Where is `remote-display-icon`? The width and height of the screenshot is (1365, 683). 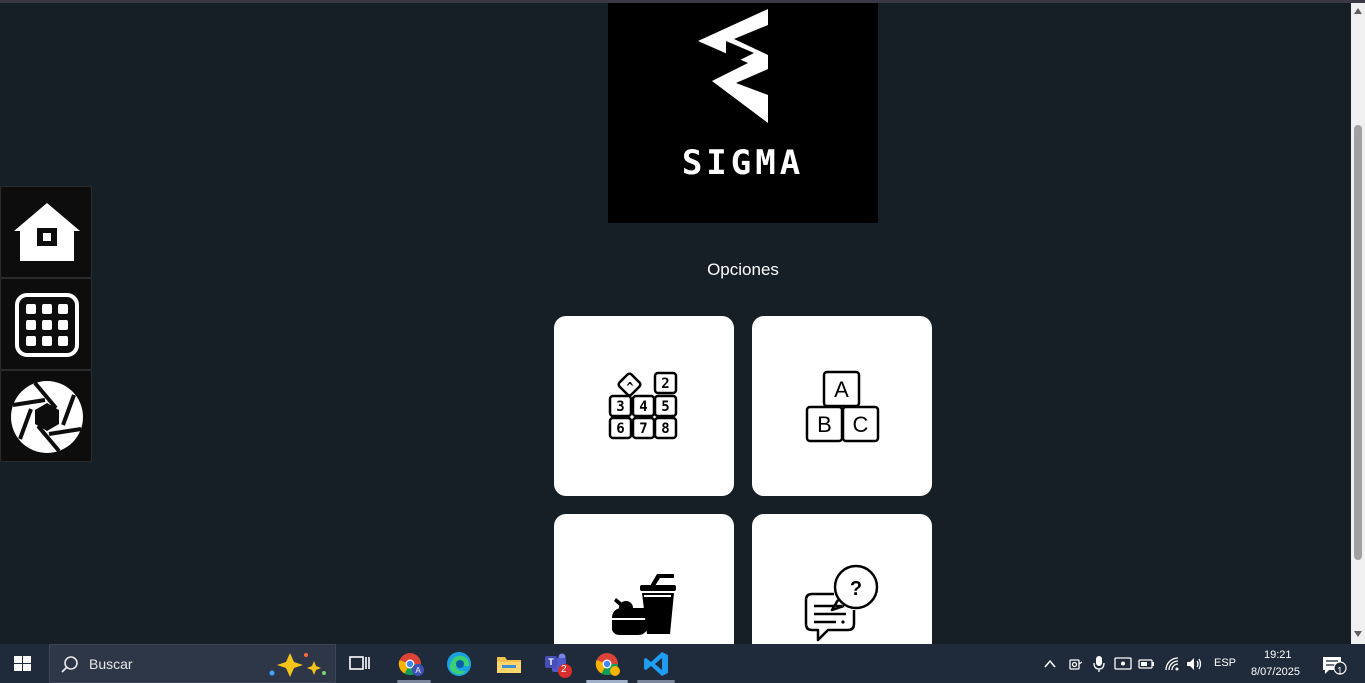 remote-display-icon is located at coordinates (1123, 664).